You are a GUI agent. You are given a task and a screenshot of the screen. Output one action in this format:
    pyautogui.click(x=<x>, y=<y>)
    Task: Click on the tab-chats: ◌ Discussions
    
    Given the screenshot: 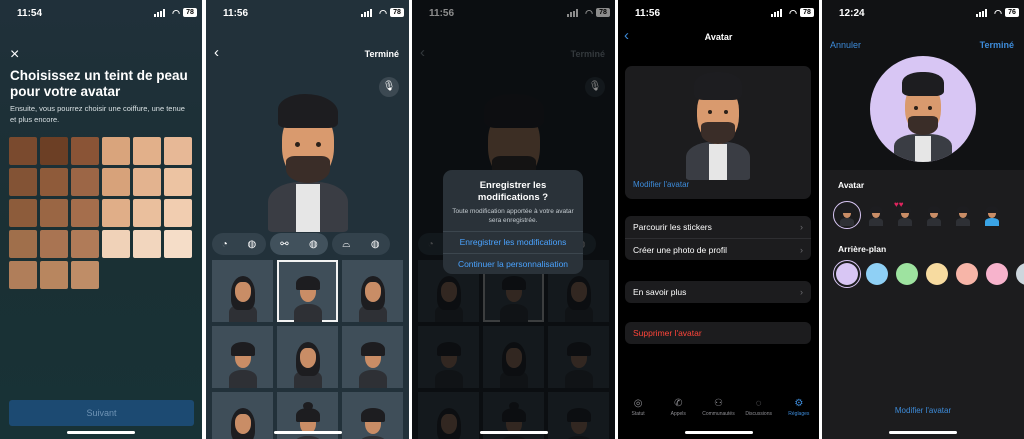 What is the action you would take?
    pyautogui.click(x=759, y=410)
    